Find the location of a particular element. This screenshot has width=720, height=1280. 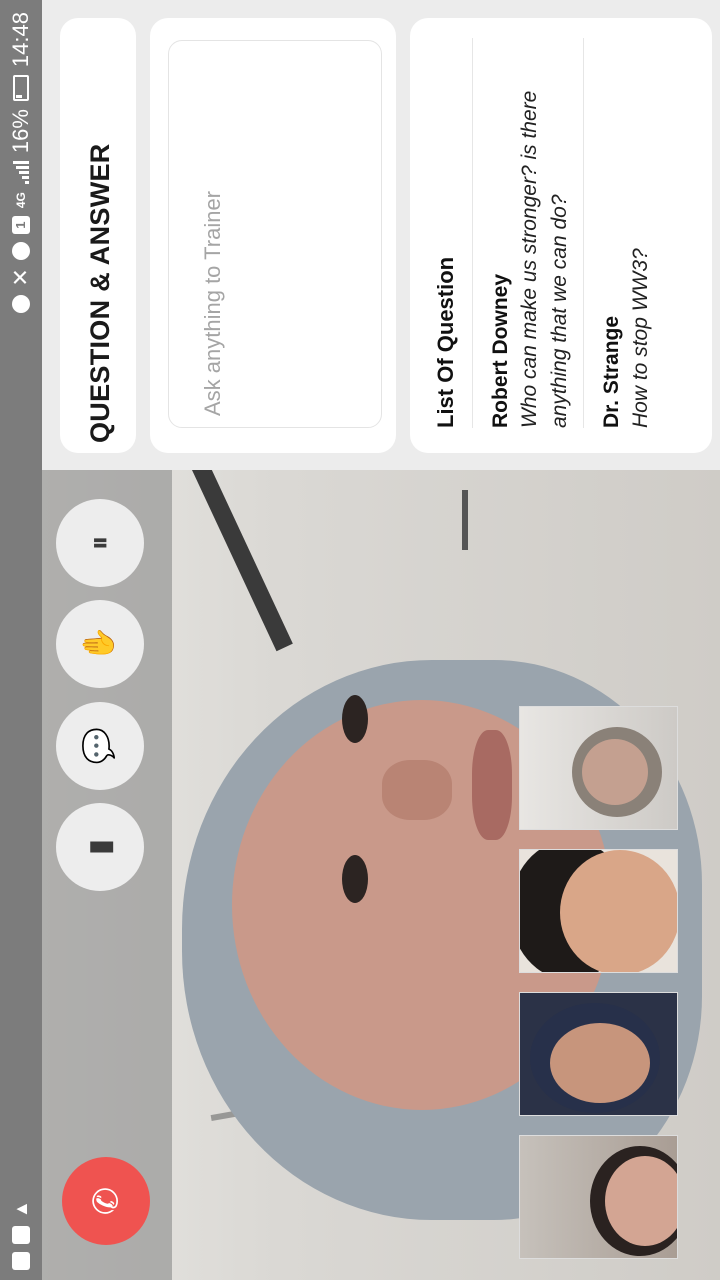

question-author: Robert Downey is located at coordinates (500, 350).